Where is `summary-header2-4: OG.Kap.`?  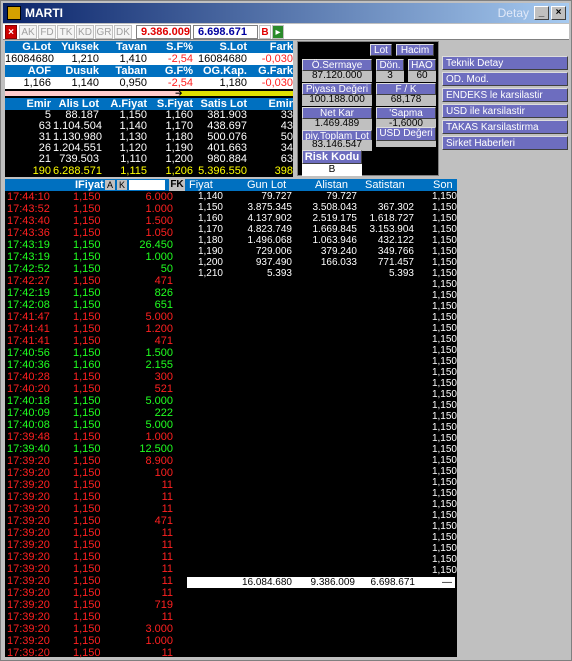 summary-header2-4: OG.Kap. is located at coordinates (224, 71).